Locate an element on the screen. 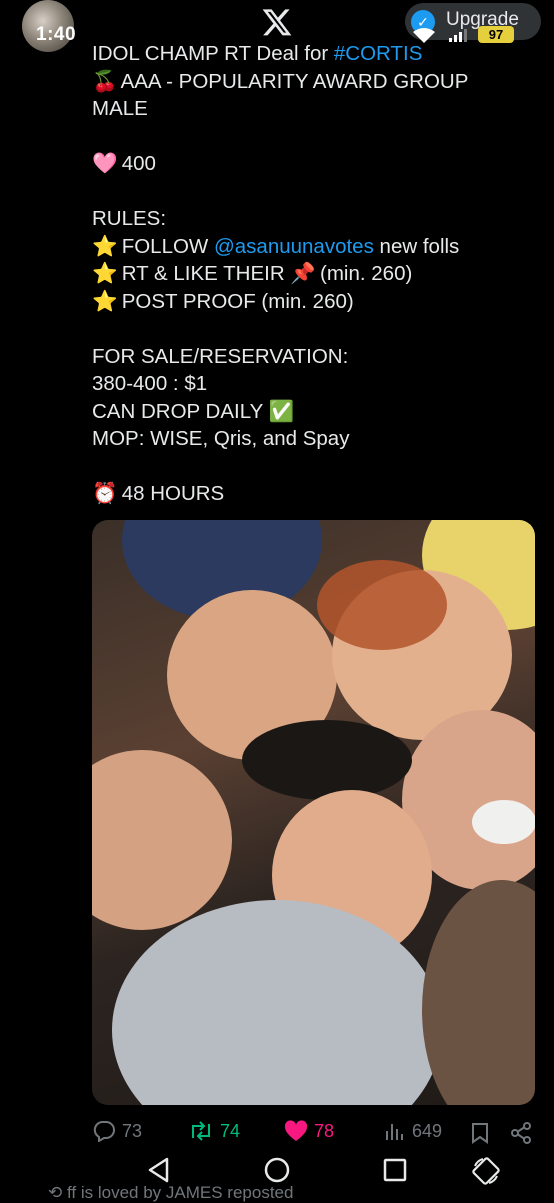  tweet-rule-2: ⭐ RT & LIKE THEIR 📌 (min. 260) is located at coordinates (317, 274).